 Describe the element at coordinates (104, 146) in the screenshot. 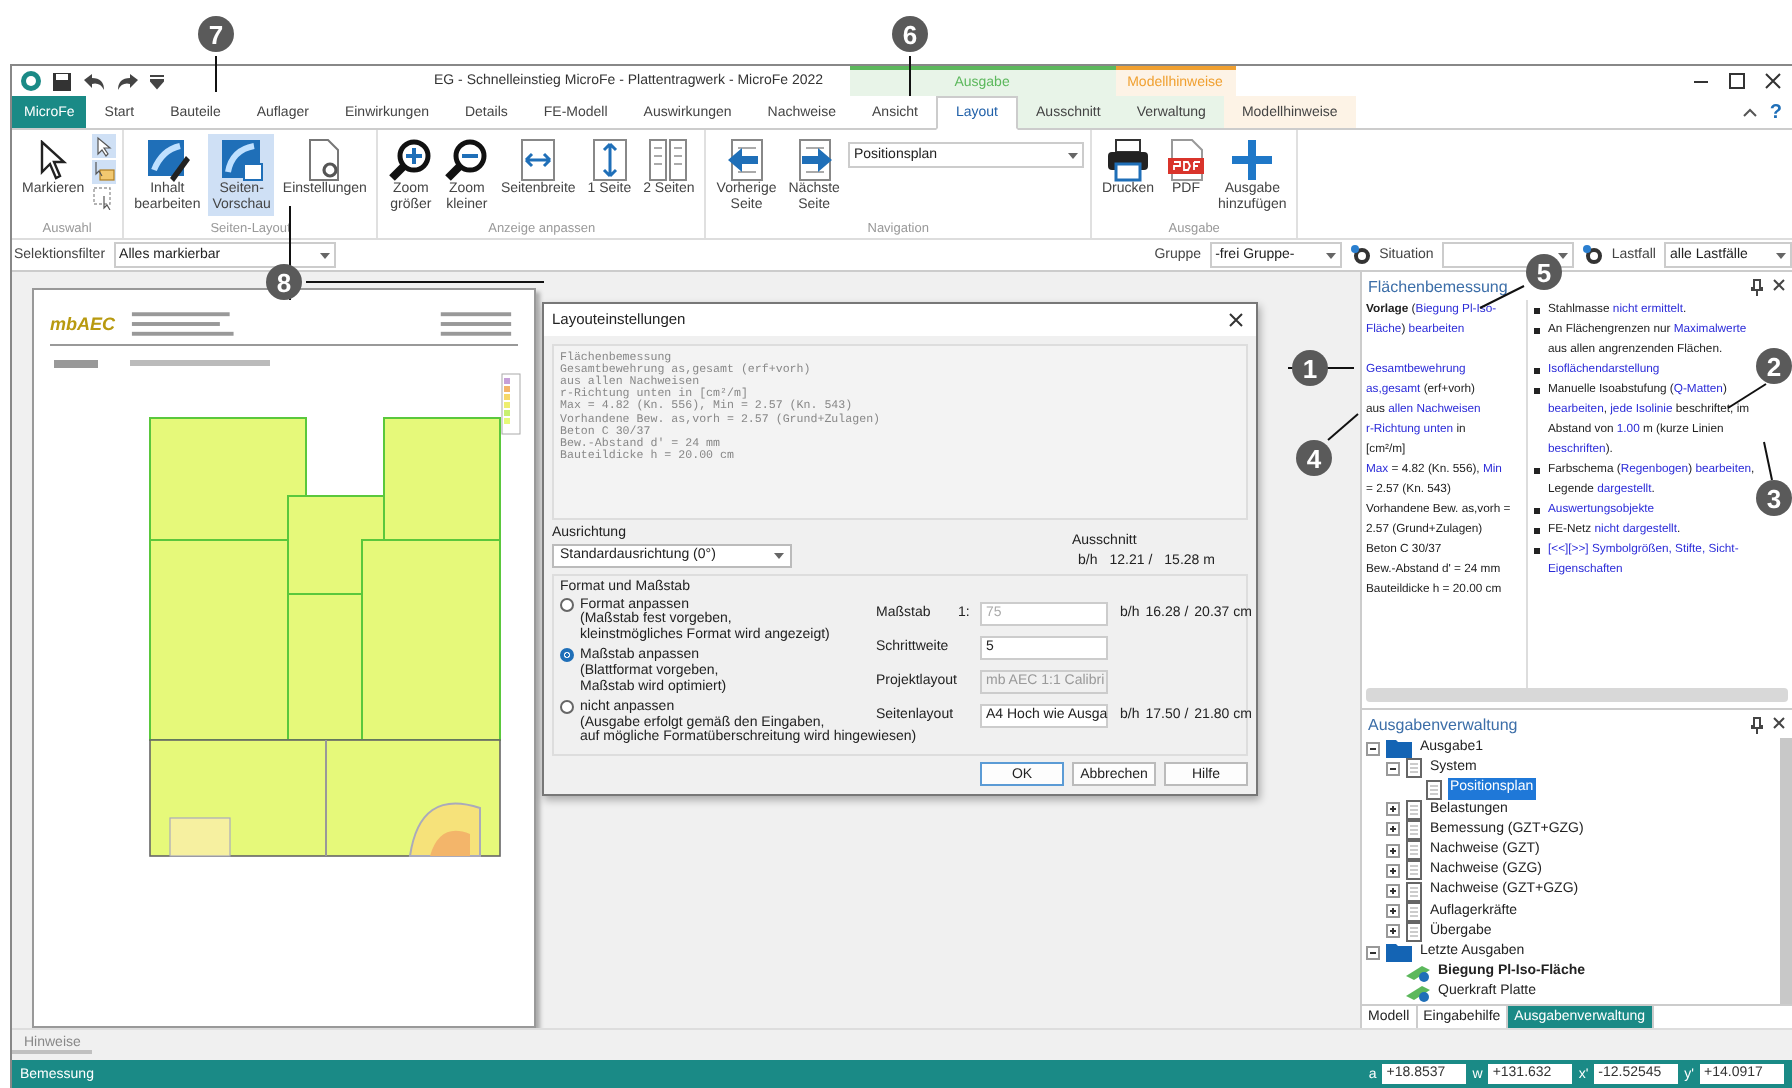

I see `select-pointer-icon` at that location.